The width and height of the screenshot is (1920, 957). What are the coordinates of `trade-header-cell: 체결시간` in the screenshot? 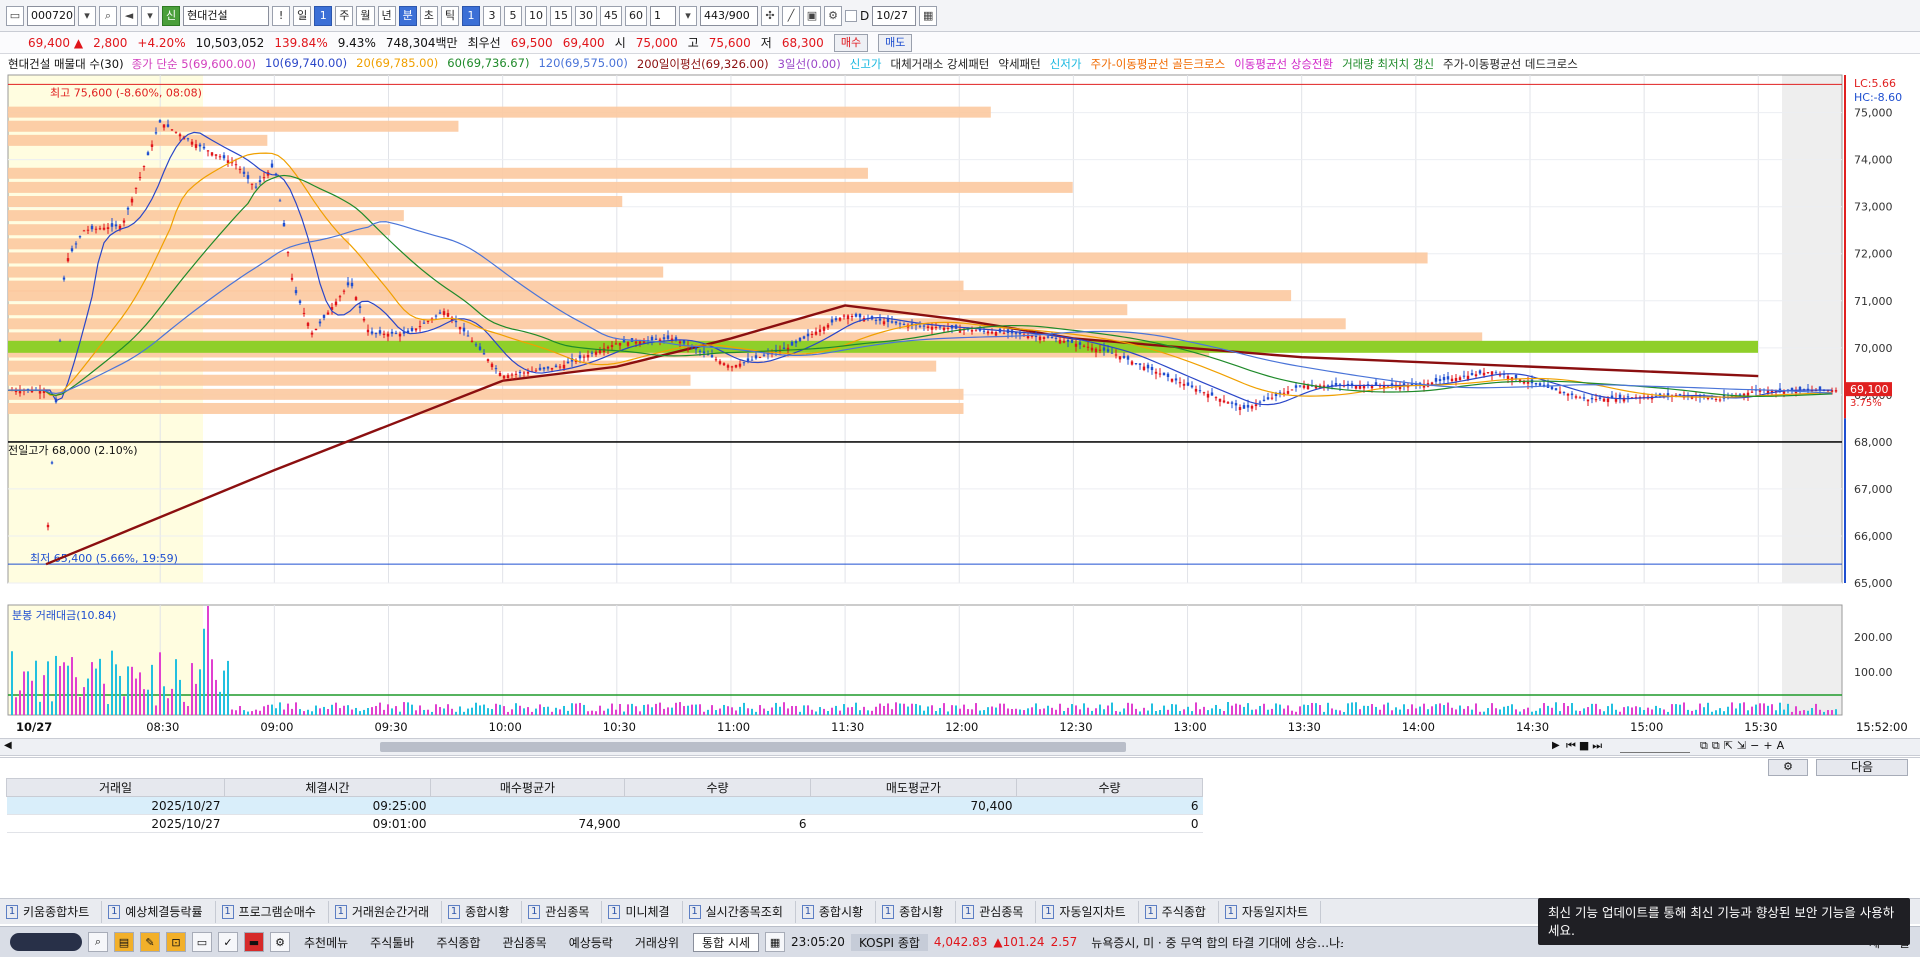 It's located at (327, 787).